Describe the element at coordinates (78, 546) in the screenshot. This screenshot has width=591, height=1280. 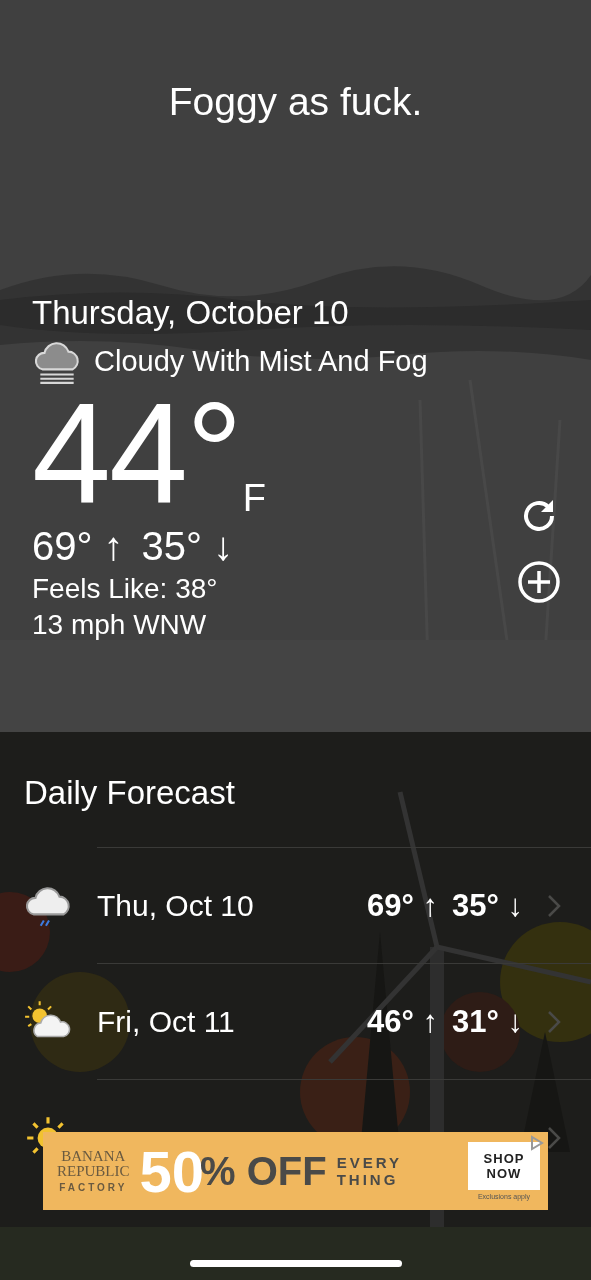
I see `high-temperature: 69° ↑` at that location.